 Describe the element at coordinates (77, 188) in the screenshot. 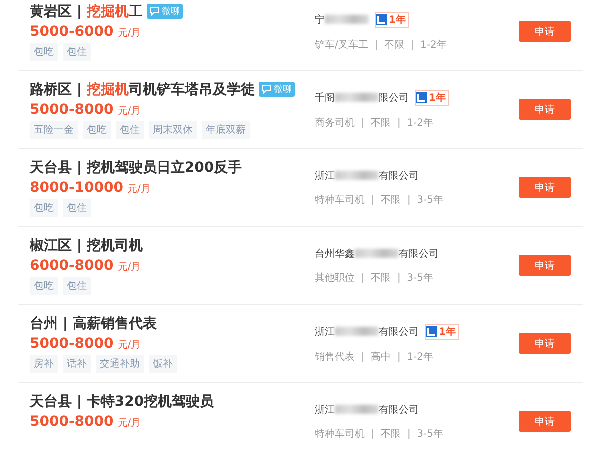

I see `salary: 8000-10000` at that location.